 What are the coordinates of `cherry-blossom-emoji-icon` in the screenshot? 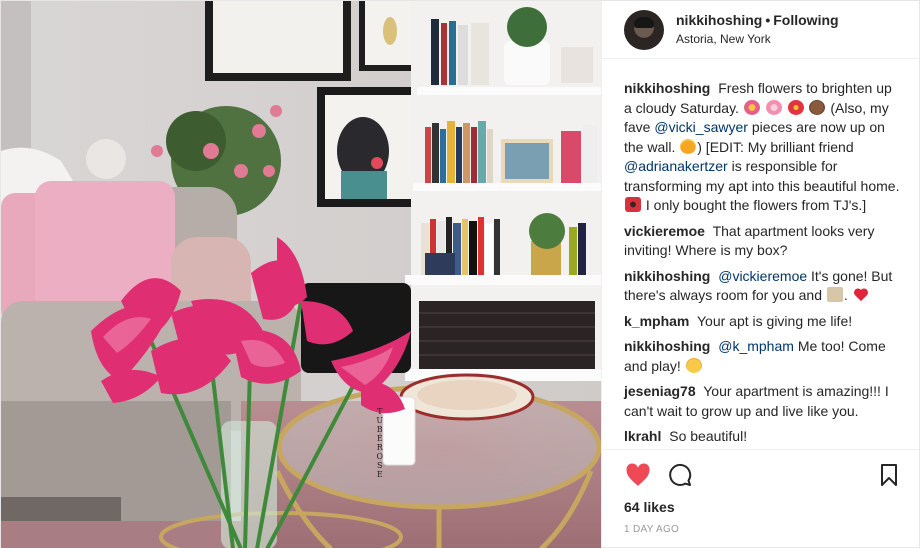 It's located at (773, 107).